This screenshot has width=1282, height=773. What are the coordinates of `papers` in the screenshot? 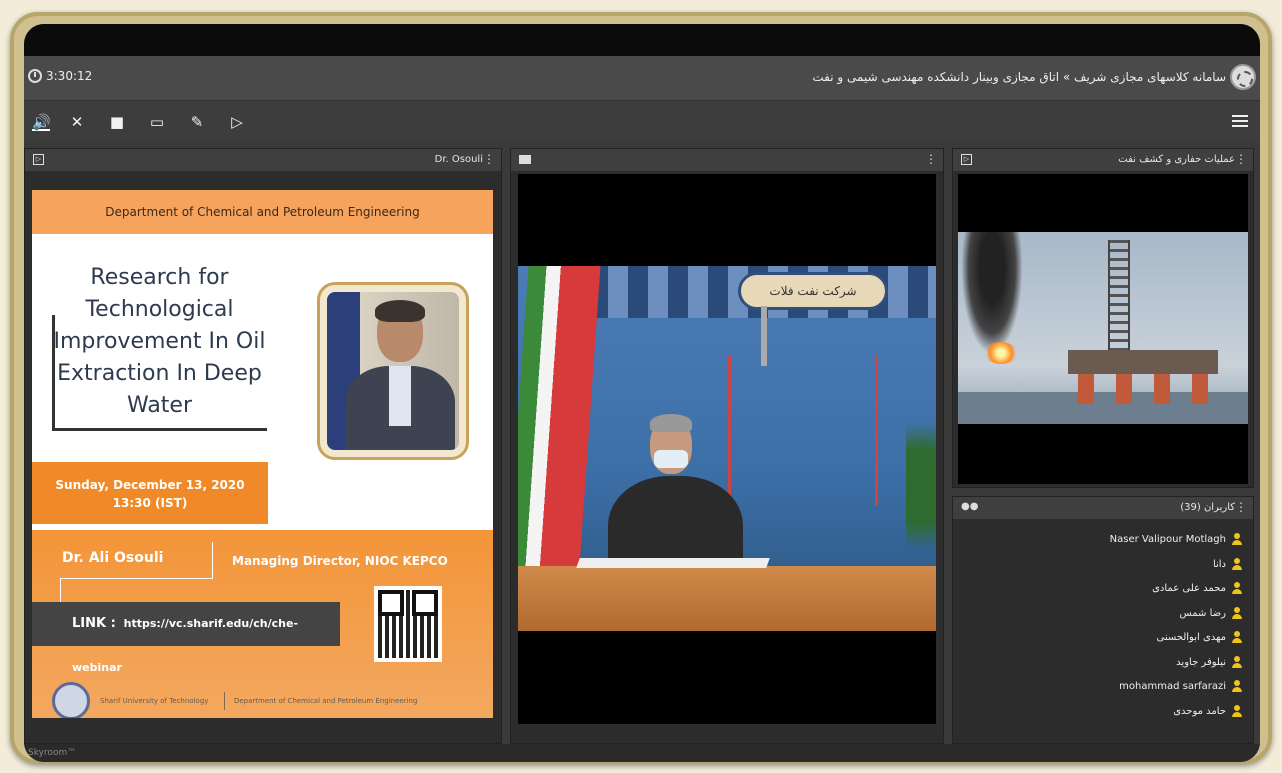 It's located at (673, 563).